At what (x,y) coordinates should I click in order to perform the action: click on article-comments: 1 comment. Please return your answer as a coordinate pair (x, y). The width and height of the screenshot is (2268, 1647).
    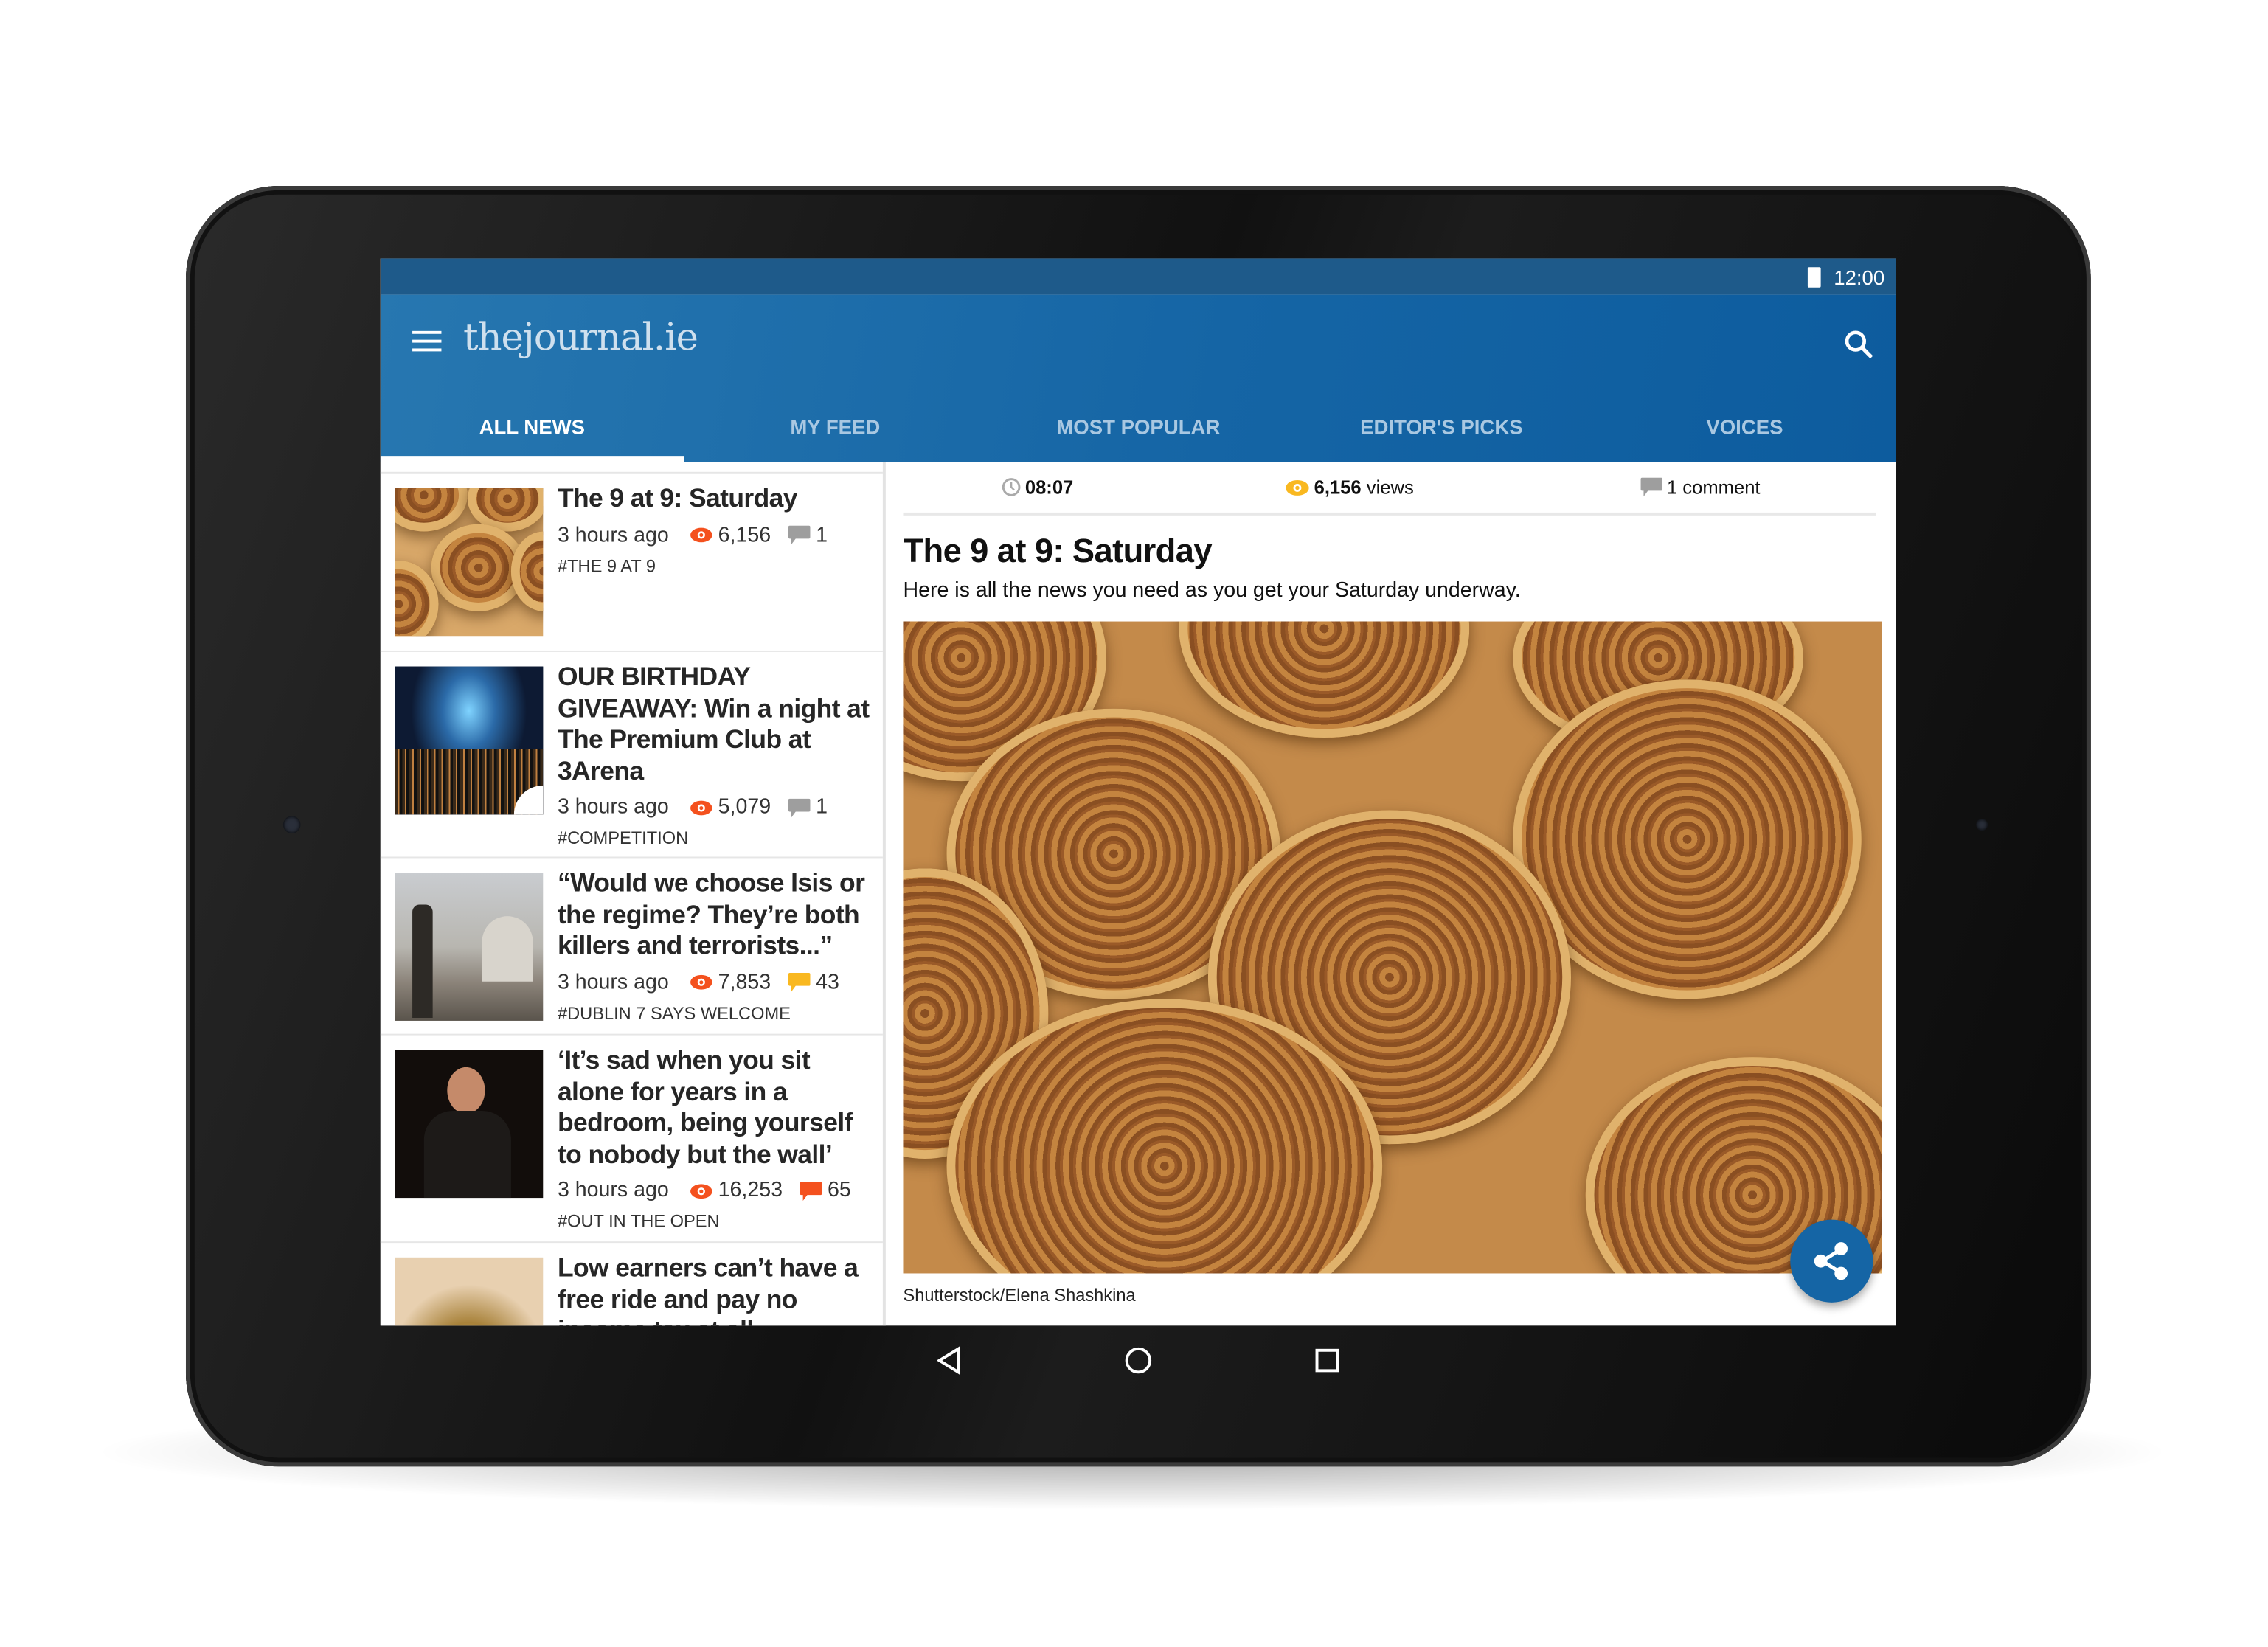
    Looking at the image, I should click on (1714, 487).